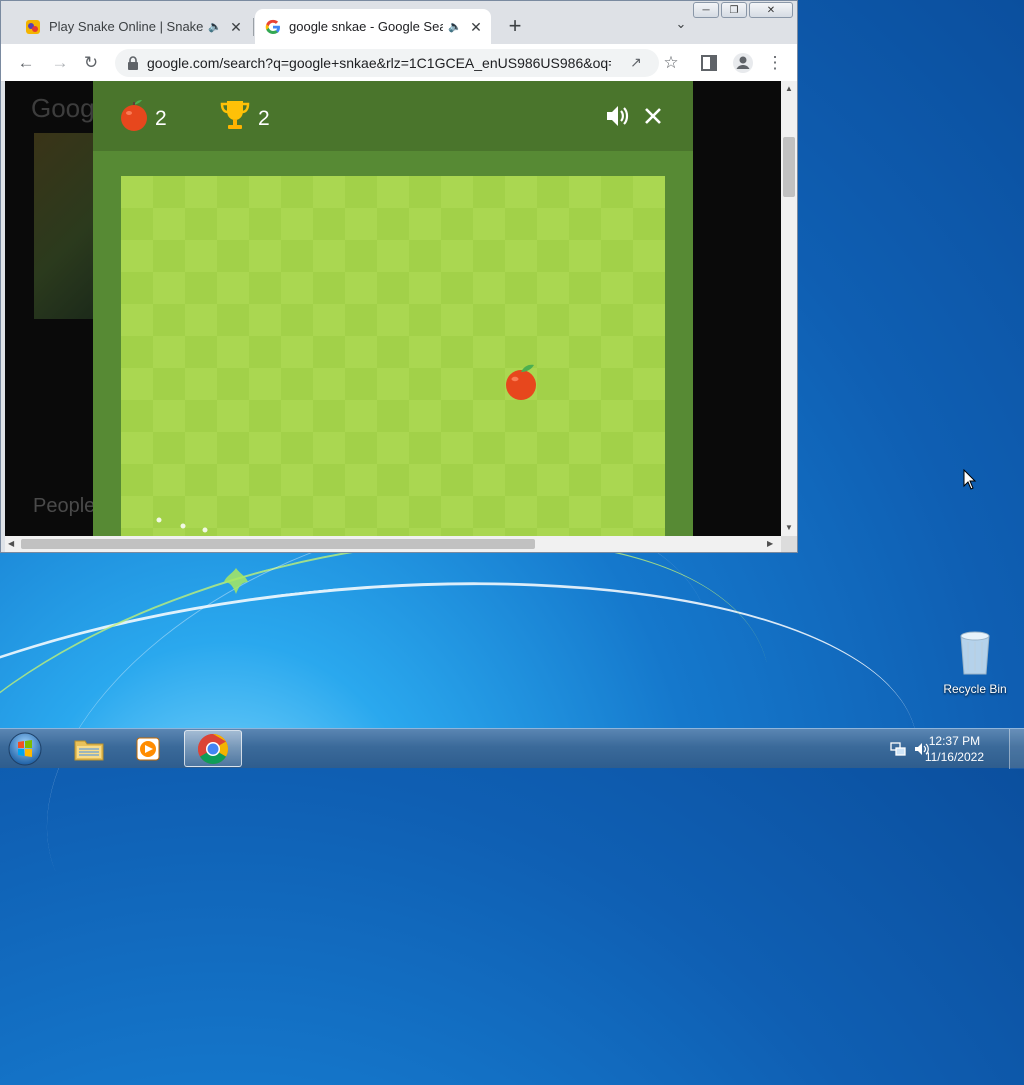 The height and width of the screenshot is (1085, 1024). I want to click on scroll-right-arrow-icon: ▶, so click(770, 544).